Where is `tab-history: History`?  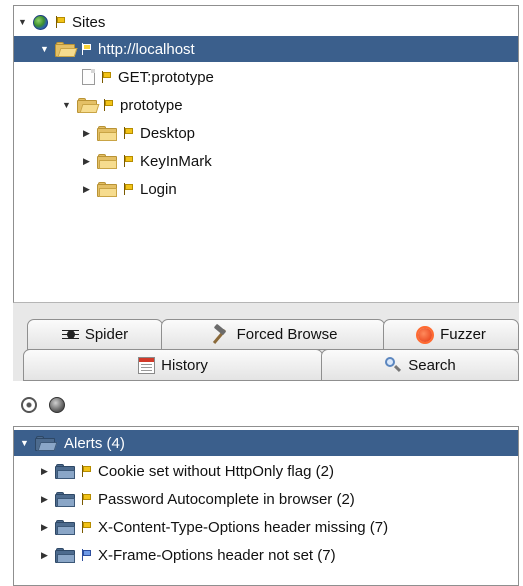 tab-history: History is located at coordinates (173, 365).